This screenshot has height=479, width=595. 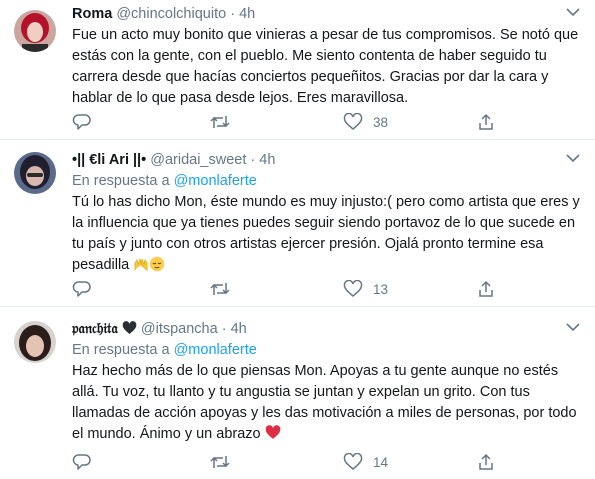 I want to click on display-name: Roma, so click(x=92, y=14).